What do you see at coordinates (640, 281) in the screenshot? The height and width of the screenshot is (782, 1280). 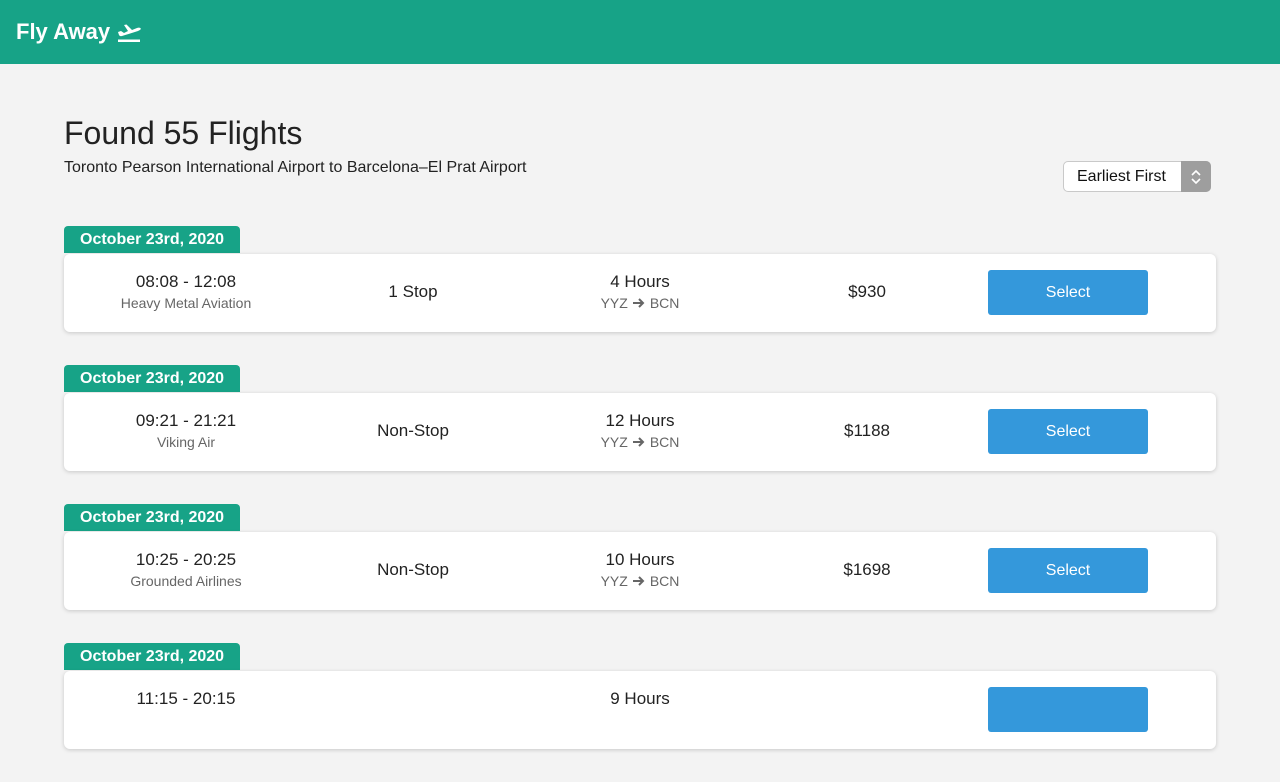 I see `flight-duration: 4 Hours` at bounding box center [640, 281].